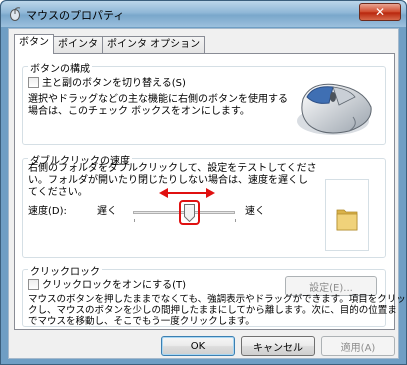 The image size is (407, 365). Describe the element at coordinates (107, 211) in the screenshot. I see `slow-label: 遅く` at that location.